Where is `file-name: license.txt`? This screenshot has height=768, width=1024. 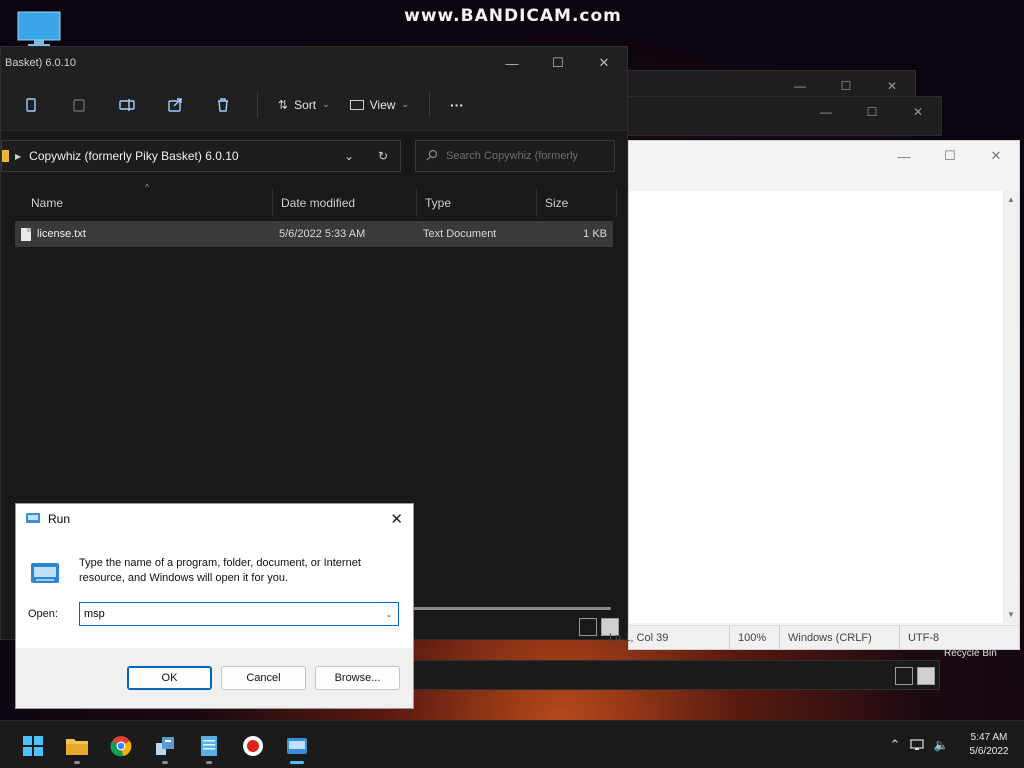
file-name: license.txt is located at coordinates (61, 234).